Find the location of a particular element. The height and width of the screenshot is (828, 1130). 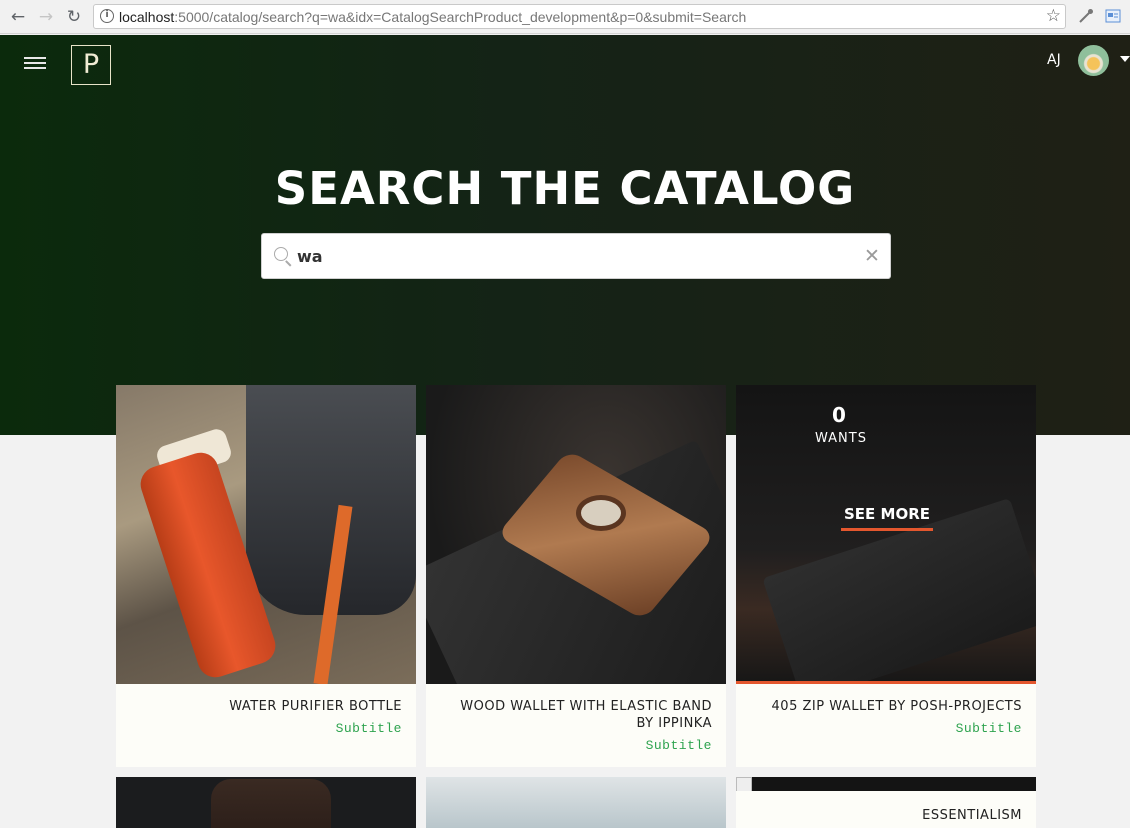

product-title: ESSENTIALISM is located at coordinates (886, 807).